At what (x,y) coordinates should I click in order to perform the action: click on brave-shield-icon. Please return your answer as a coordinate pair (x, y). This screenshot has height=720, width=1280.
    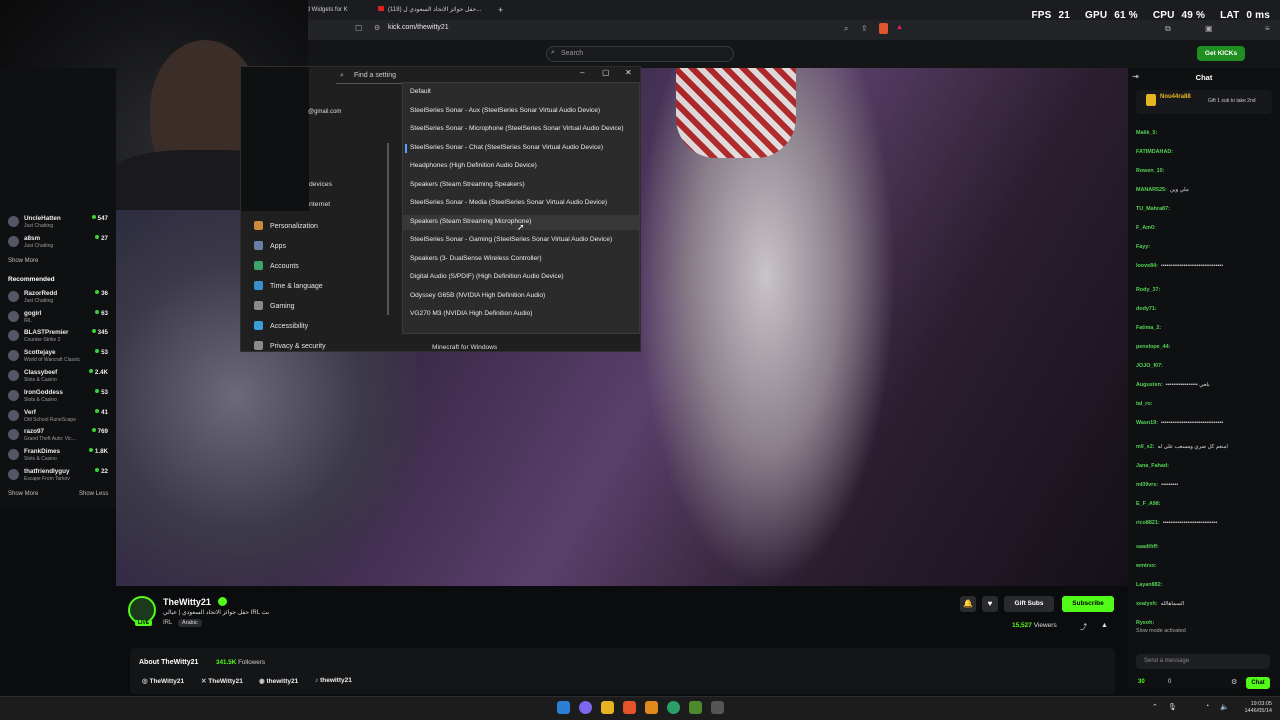
    Looking at the image, I should click on (883, 28).